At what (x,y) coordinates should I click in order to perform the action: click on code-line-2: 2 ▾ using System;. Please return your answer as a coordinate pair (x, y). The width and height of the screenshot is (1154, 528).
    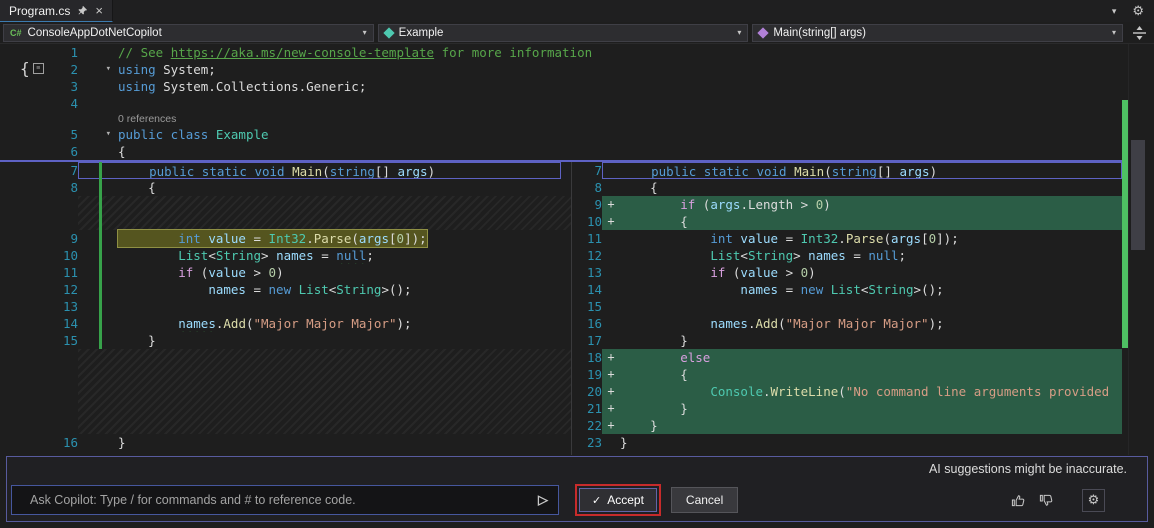
    Looking at the image, I should click on (567, 69).